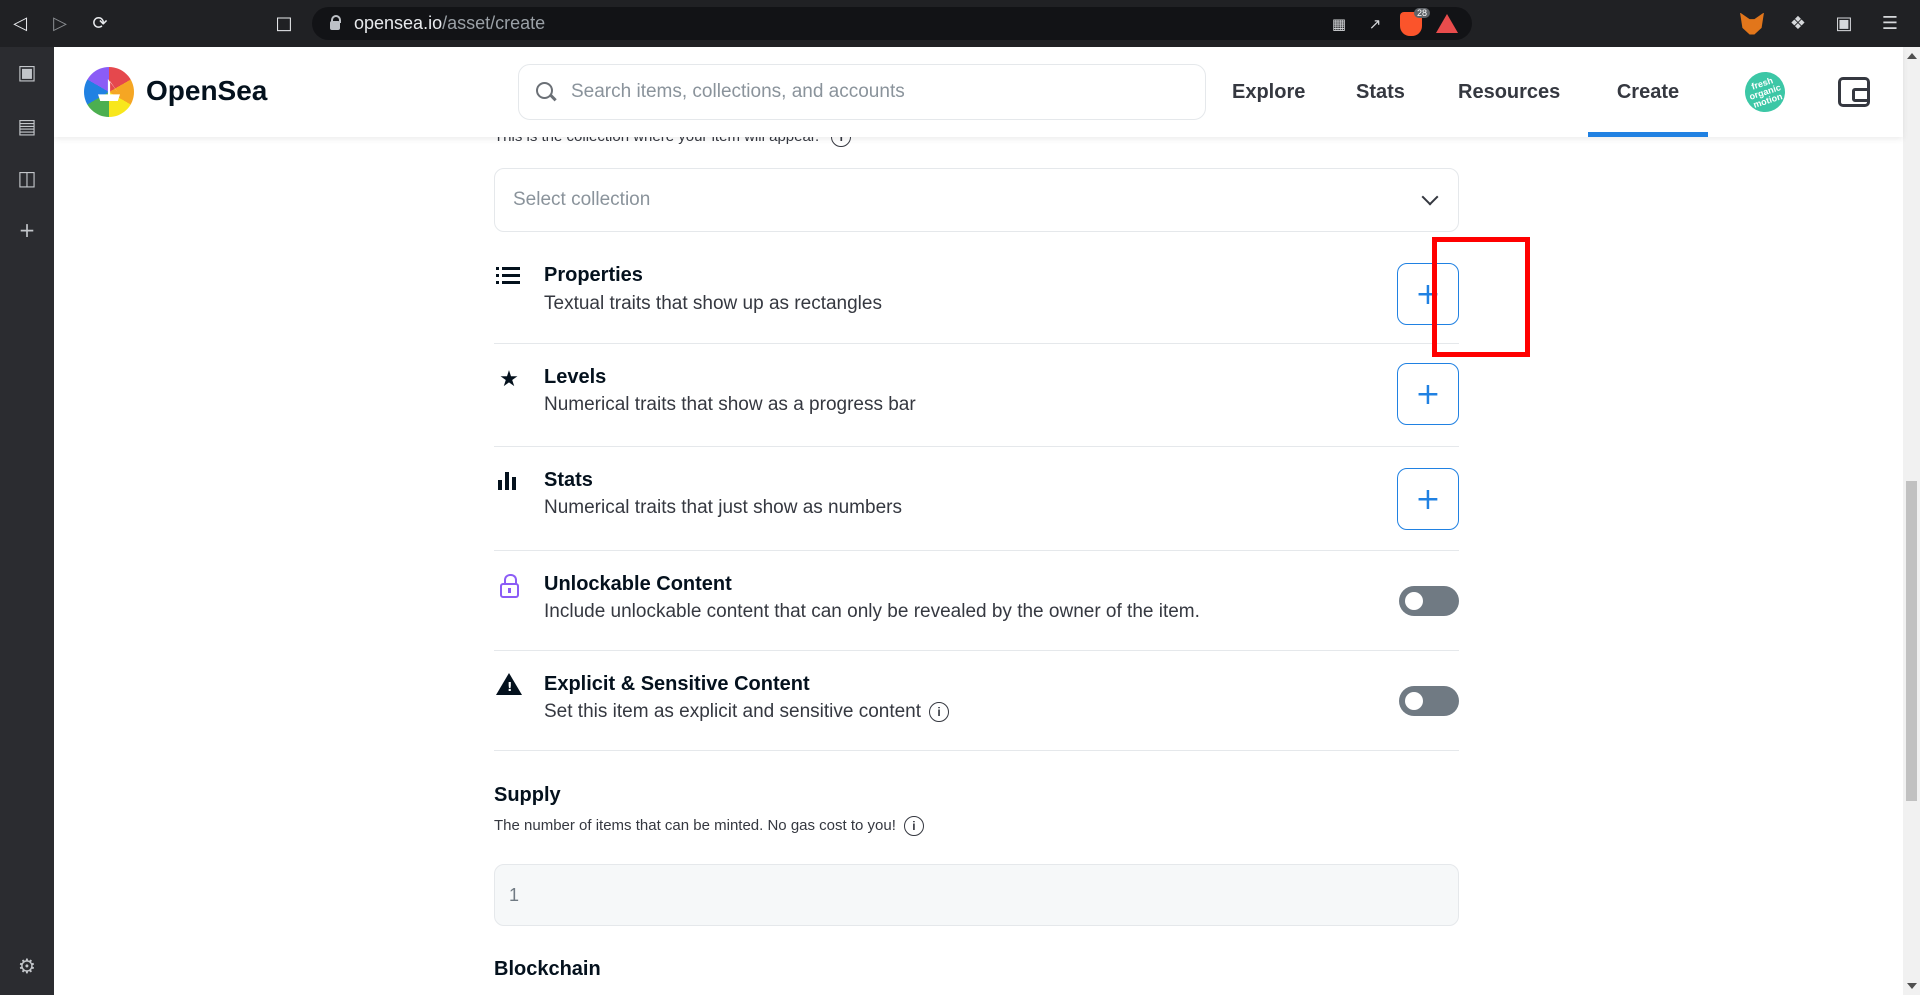  I want to click on nav-create-label: Create, so click(1648, 91).